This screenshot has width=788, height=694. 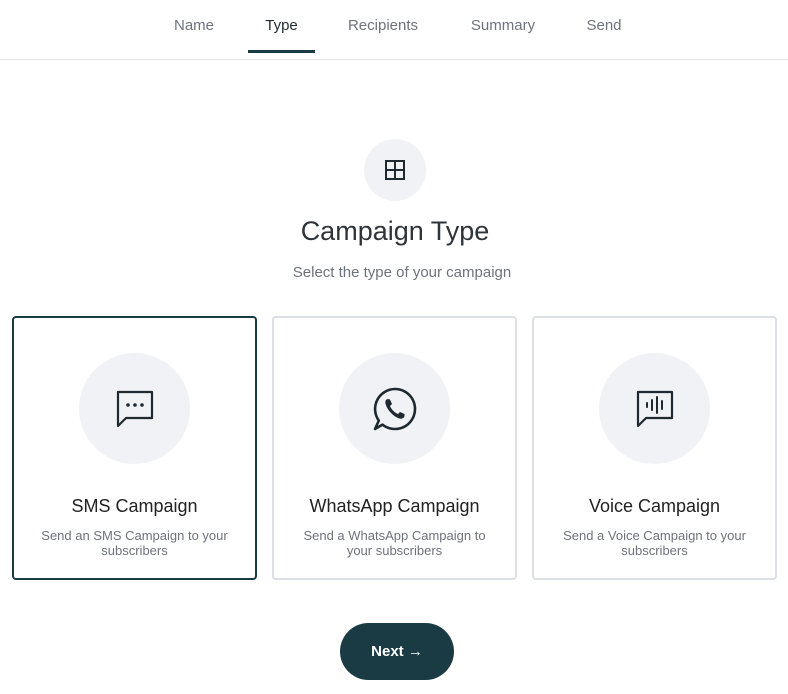 What do you see at coordinates (134, 408) in the screenshot?
I see `message-dots-icon` at bounding box center [134, 408].